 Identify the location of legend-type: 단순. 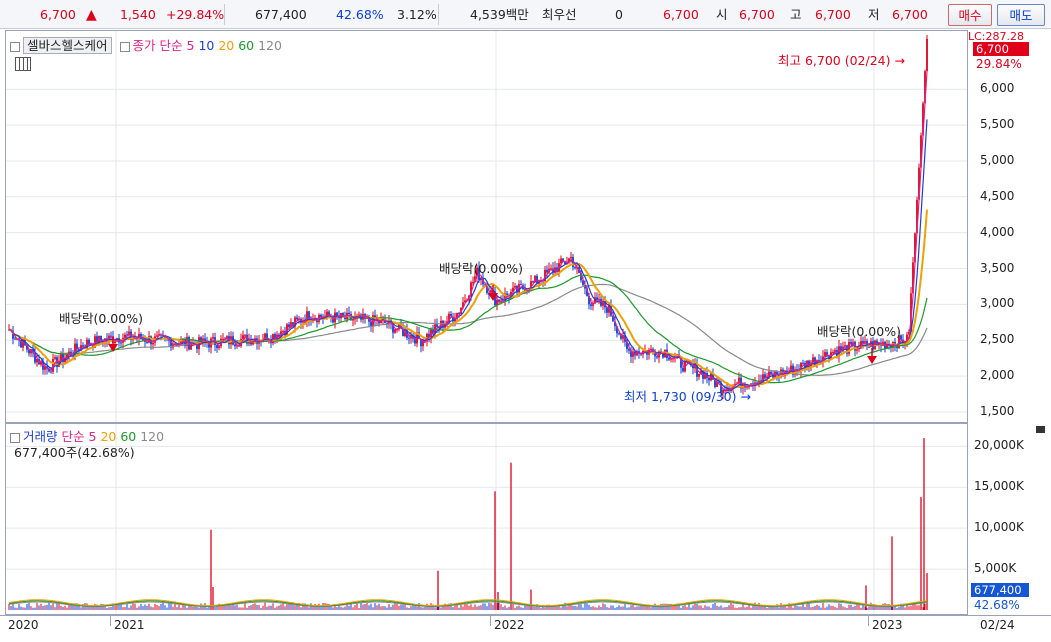
(171, 45).